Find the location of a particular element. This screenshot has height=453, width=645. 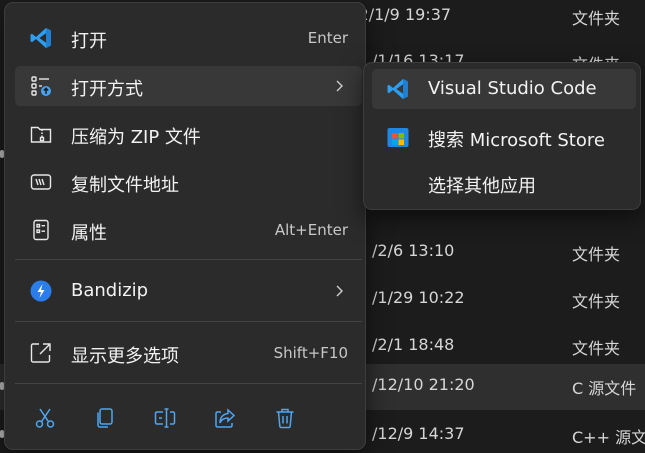

more-options-icon is located at coordinates (41, 353).